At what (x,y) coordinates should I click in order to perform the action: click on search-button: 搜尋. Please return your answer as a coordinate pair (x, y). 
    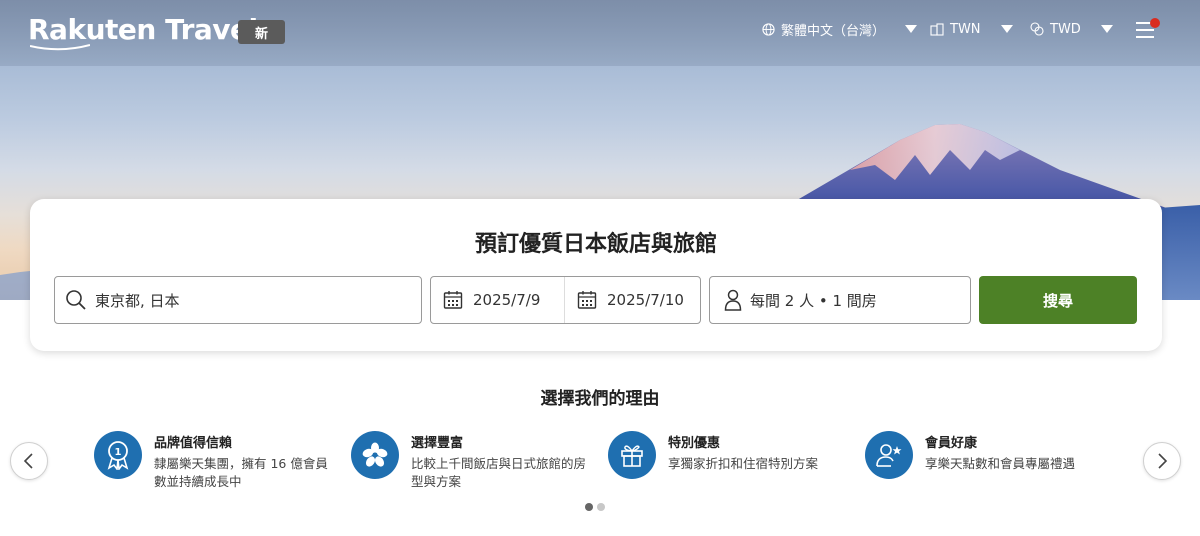
    Looking at the image, I should click on (1058, 300).